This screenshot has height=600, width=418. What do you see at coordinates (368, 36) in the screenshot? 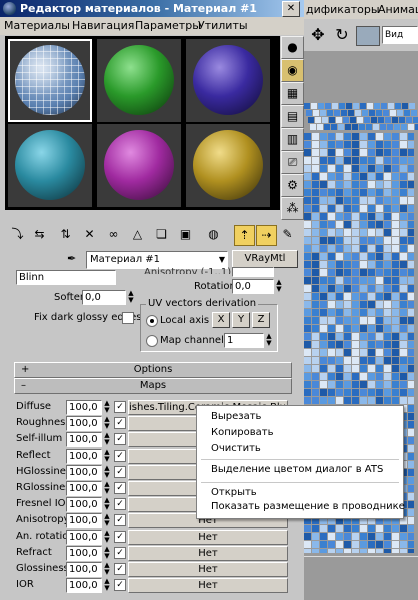
I see `scale-icon` at bounding box center [368, 36].